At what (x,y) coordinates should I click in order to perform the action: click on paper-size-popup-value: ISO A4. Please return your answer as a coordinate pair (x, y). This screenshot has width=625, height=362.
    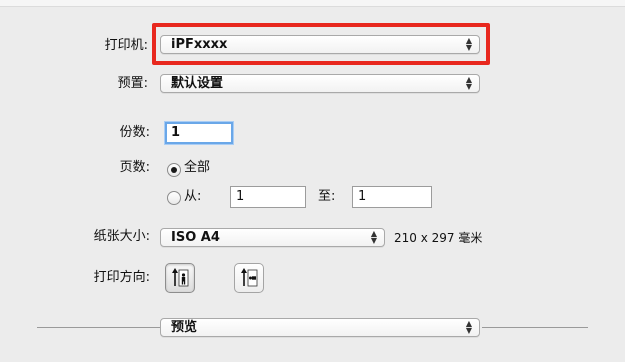
    Looking at the image, I should click on (195, 237).